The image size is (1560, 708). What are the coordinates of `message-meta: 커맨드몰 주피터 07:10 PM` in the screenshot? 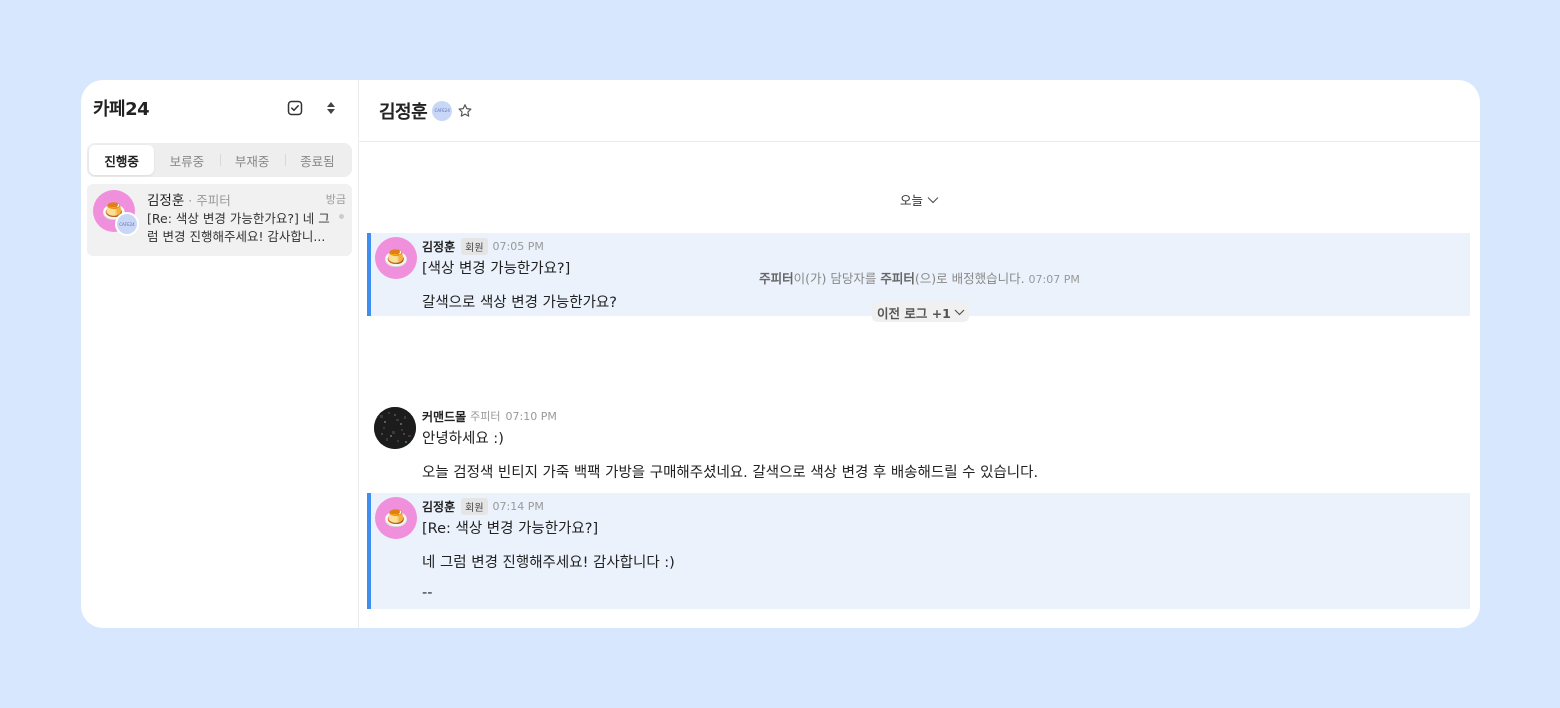 It's located at (489, 416).